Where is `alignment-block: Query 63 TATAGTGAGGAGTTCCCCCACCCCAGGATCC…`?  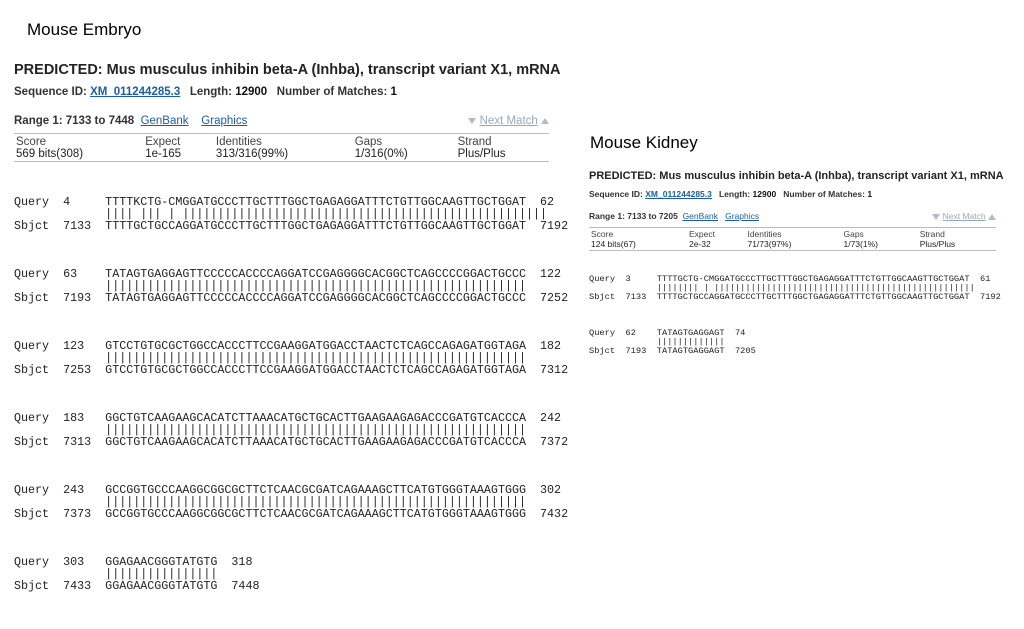 alignment-block: Query 63 TATAGTGAGGAGTTCCCCCACCCCAGGATCC… is located at coordinates (291, 286).